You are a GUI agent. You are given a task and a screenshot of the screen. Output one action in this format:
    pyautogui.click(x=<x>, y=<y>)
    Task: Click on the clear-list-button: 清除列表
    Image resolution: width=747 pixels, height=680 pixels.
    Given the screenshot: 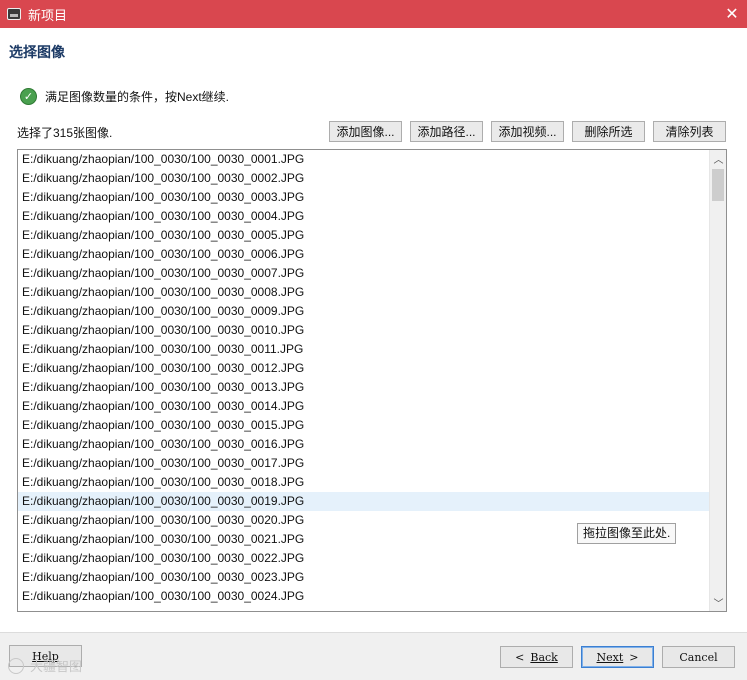 What is the action you would take?
    pyautogui.click(x=689, y=131)
    